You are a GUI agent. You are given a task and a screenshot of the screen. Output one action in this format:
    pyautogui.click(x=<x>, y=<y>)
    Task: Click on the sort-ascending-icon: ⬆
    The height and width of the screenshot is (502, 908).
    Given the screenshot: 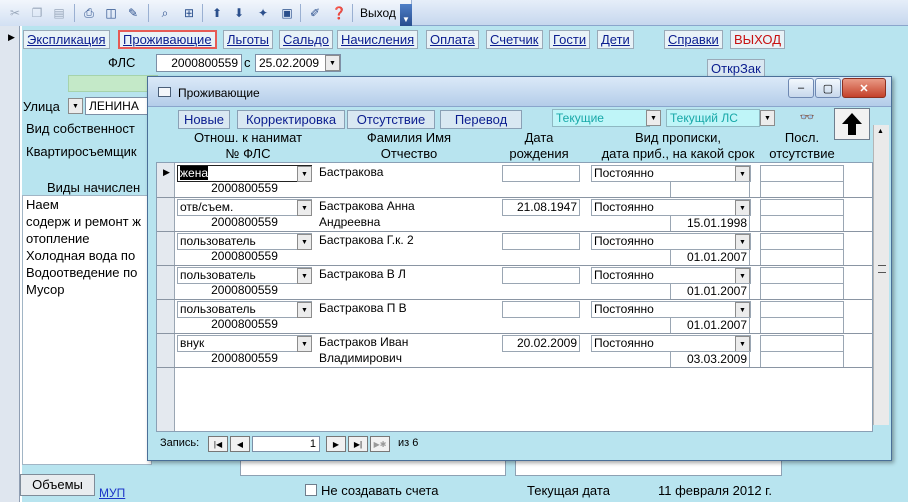 What is the action you would take?
    pyautogui.click(x=217, y=13)
    